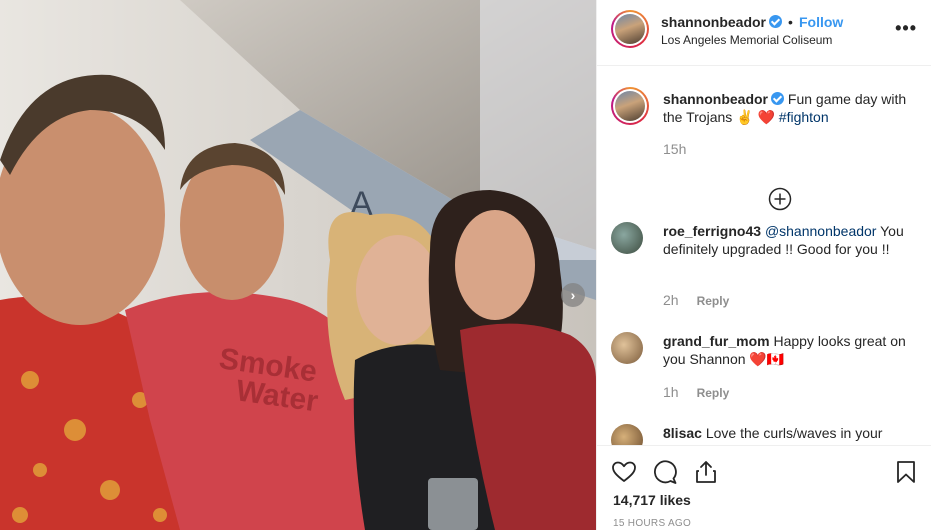 The width and height of the screenshot is (931, 530). Describe the element at coordinates (696, 300) in the screenshot. I see `comment-meta: 2h Reply` at that location.